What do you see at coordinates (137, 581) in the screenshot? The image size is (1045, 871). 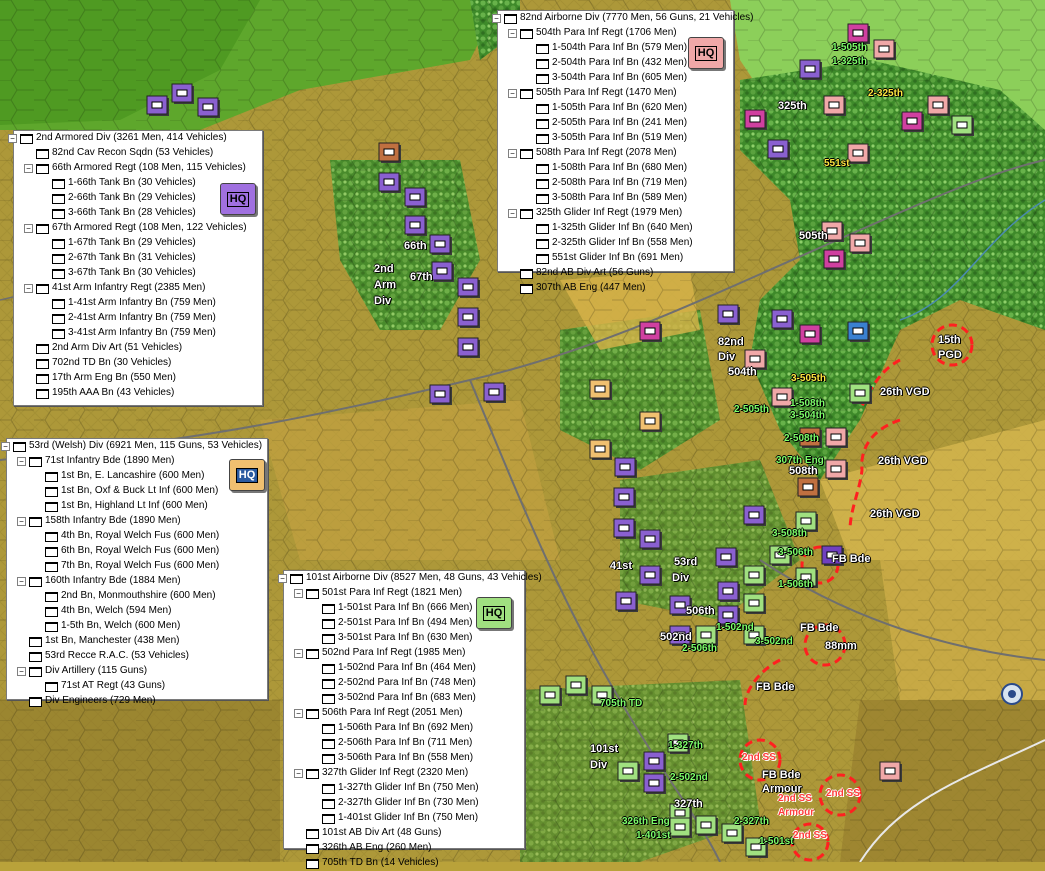 I see `oob-unit-row: − 160th Infantry Bde (1884 Men)` at bounding box center [137, 581].